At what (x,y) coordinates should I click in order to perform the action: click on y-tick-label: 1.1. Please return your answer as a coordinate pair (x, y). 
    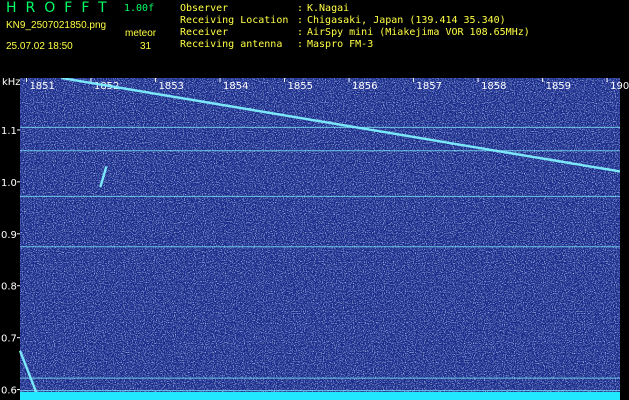
    Looking at the image, I should click on (9, 131).